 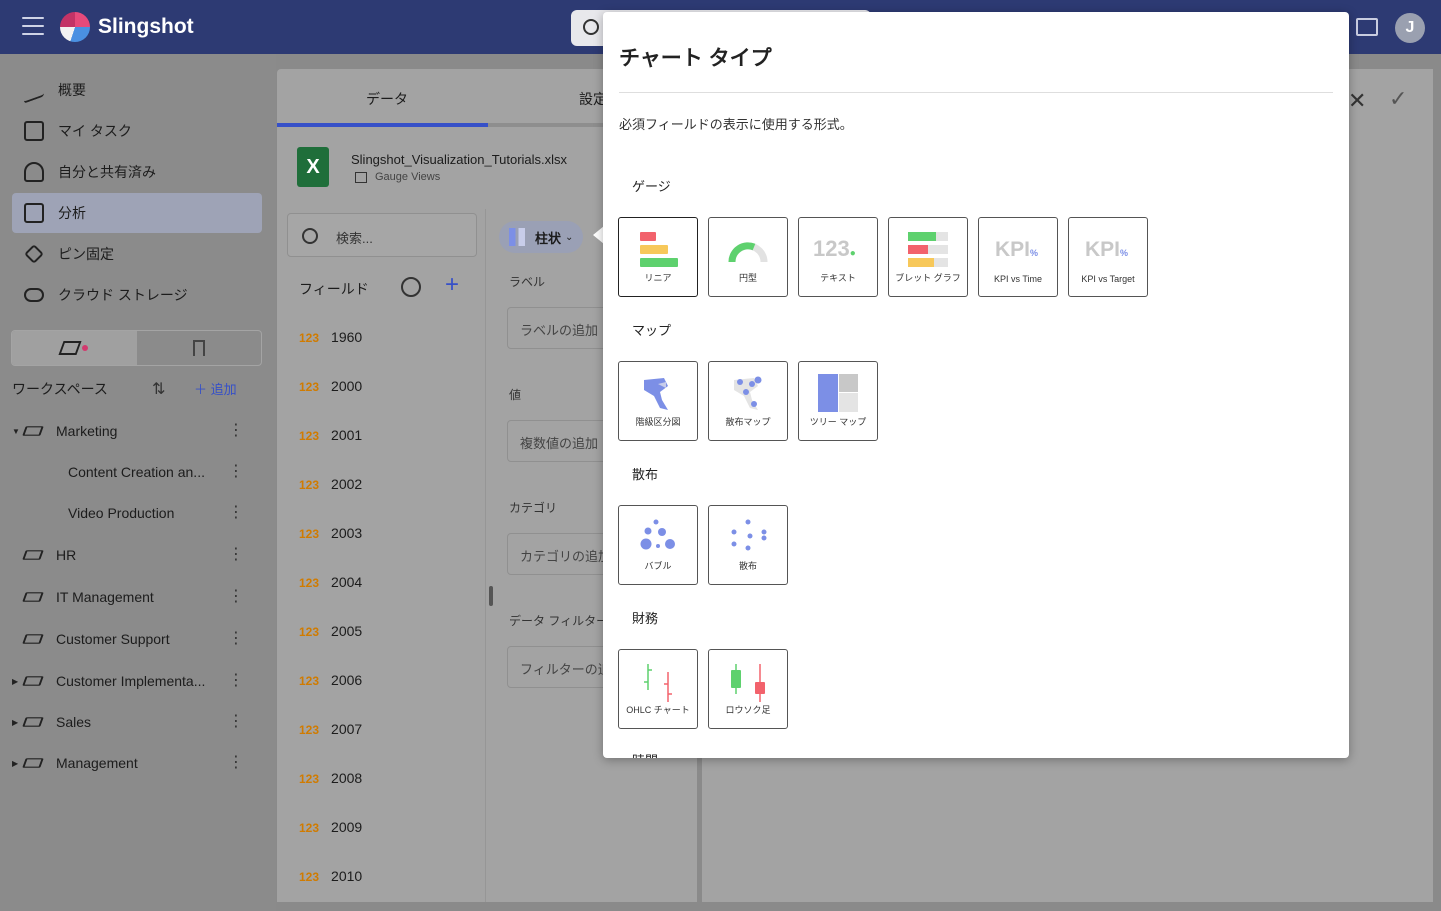 What do you see at coordinates (559, 443) in the screenshot?
I see `value-placeholder: 複数値の追加` at bounding box center [559, 443].